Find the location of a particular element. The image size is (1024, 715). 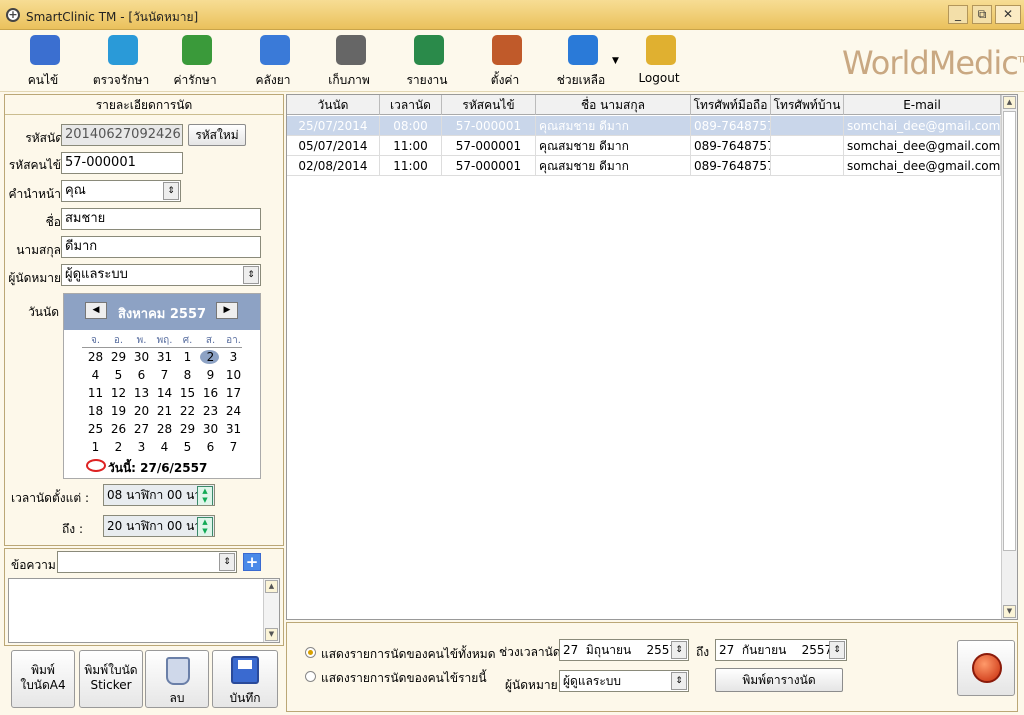

calendar-day: 28 is located at coordinates (164, 429).